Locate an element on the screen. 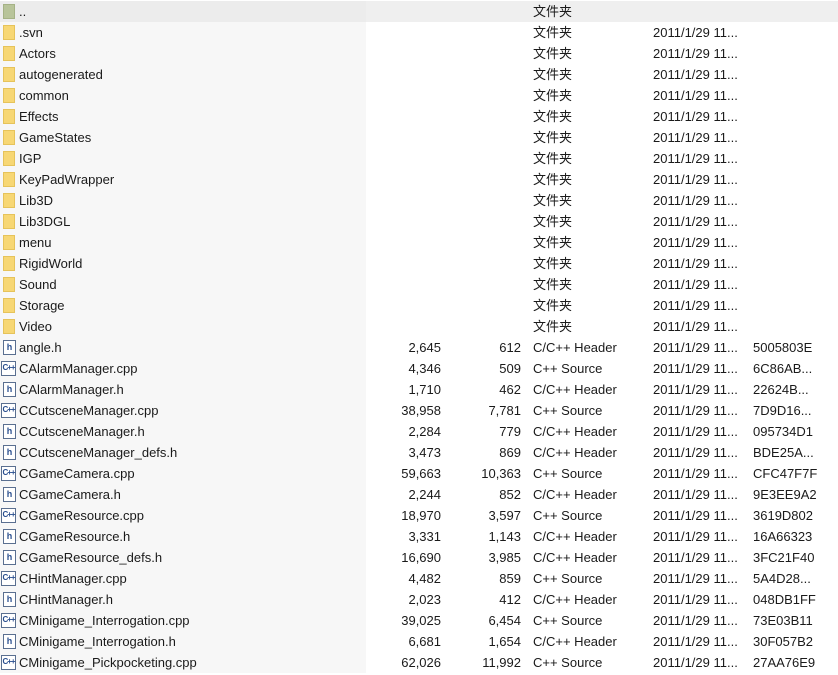  file-name: Video is located at coordinates (36, 326).